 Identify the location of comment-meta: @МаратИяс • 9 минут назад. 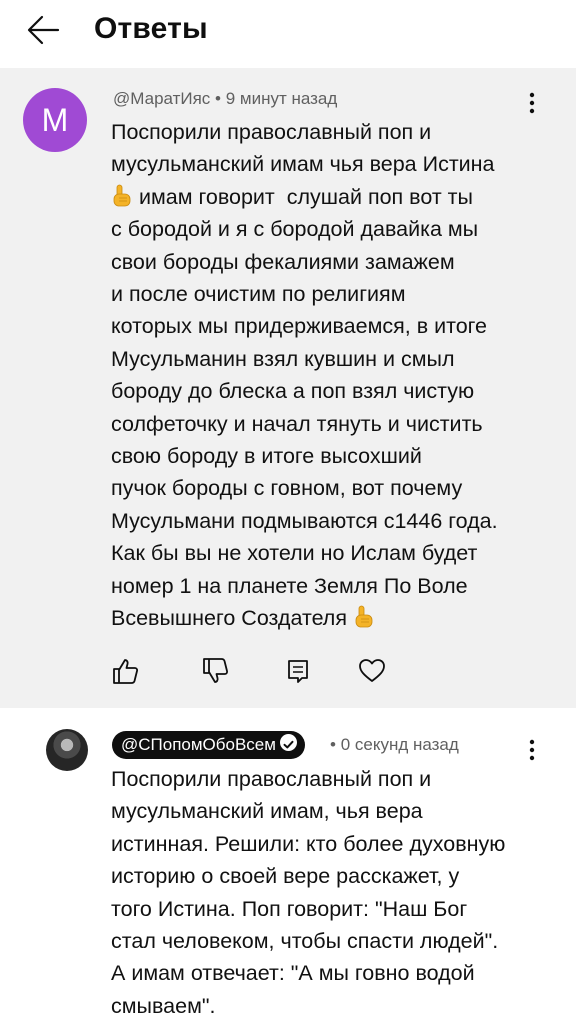
(225, 99).